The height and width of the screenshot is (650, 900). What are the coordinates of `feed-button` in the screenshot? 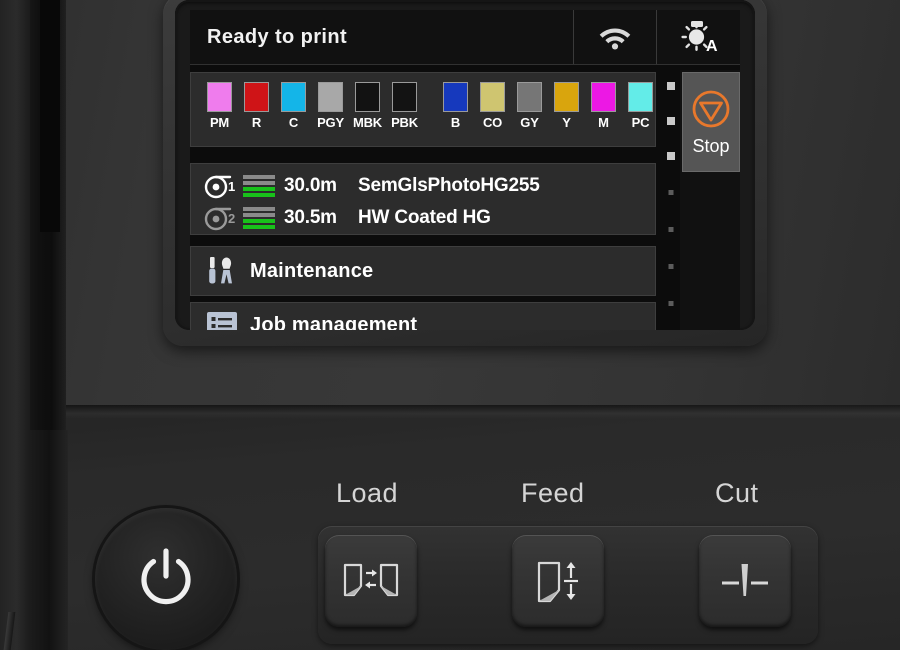 It's located at (558, 581).